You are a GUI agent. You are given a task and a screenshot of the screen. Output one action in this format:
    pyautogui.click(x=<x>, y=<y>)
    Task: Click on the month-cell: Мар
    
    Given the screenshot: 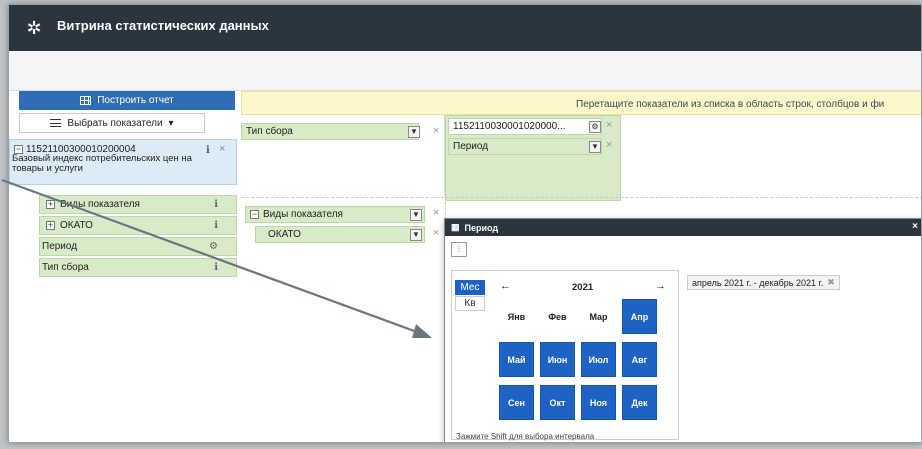 What is the action you would take?
    pyautogui.click(x=598, y=316)
    